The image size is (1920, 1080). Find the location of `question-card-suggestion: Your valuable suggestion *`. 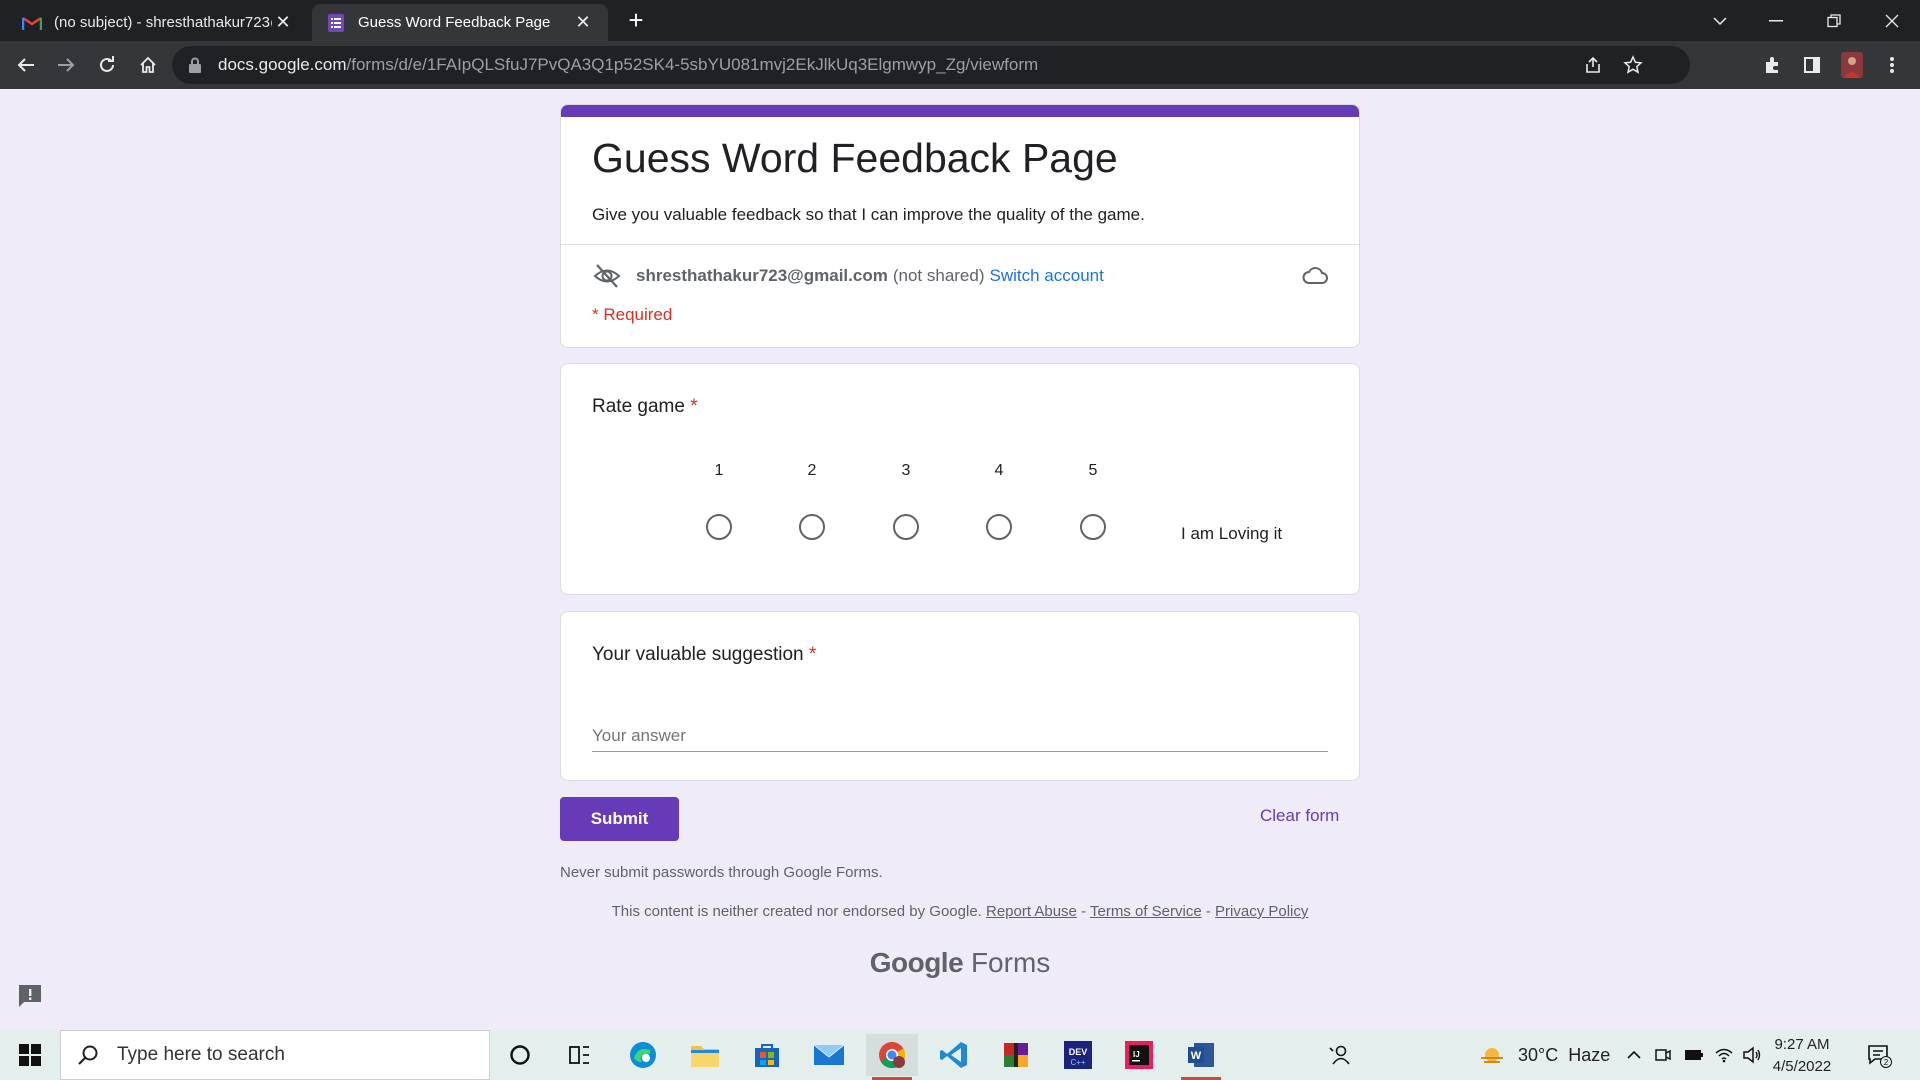

question-card-suggestion: Your valuable suggestion * is located at coordinates (960, 696).